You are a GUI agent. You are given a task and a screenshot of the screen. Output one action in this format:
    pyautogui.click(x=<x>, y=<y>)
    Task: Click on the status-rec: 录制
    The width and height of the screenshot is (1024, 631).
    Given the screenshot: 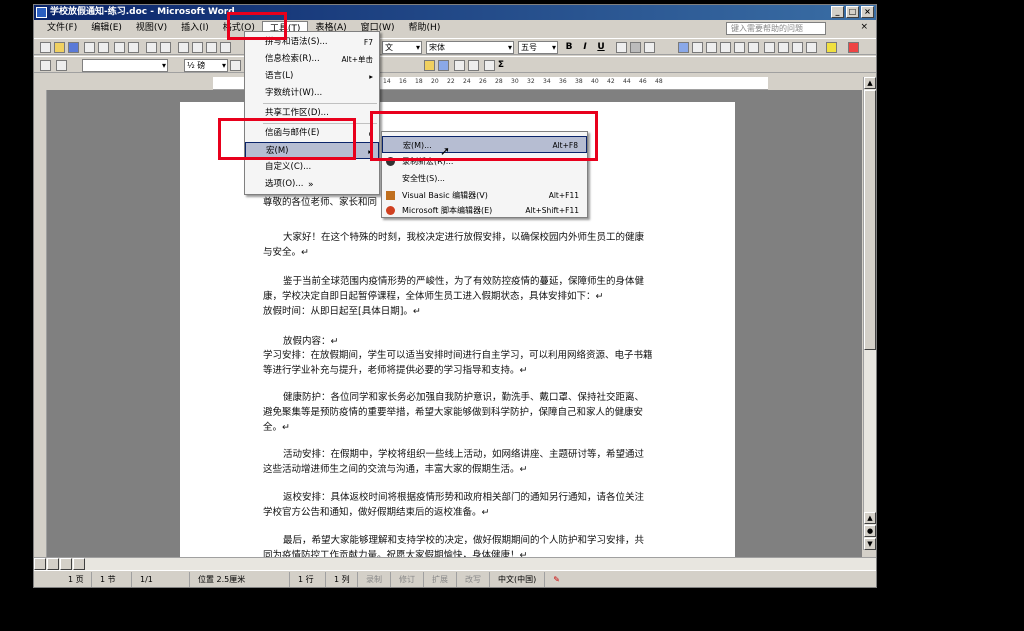 What is the action you would take?
    pyautogui.click(x=374, y=579)
    